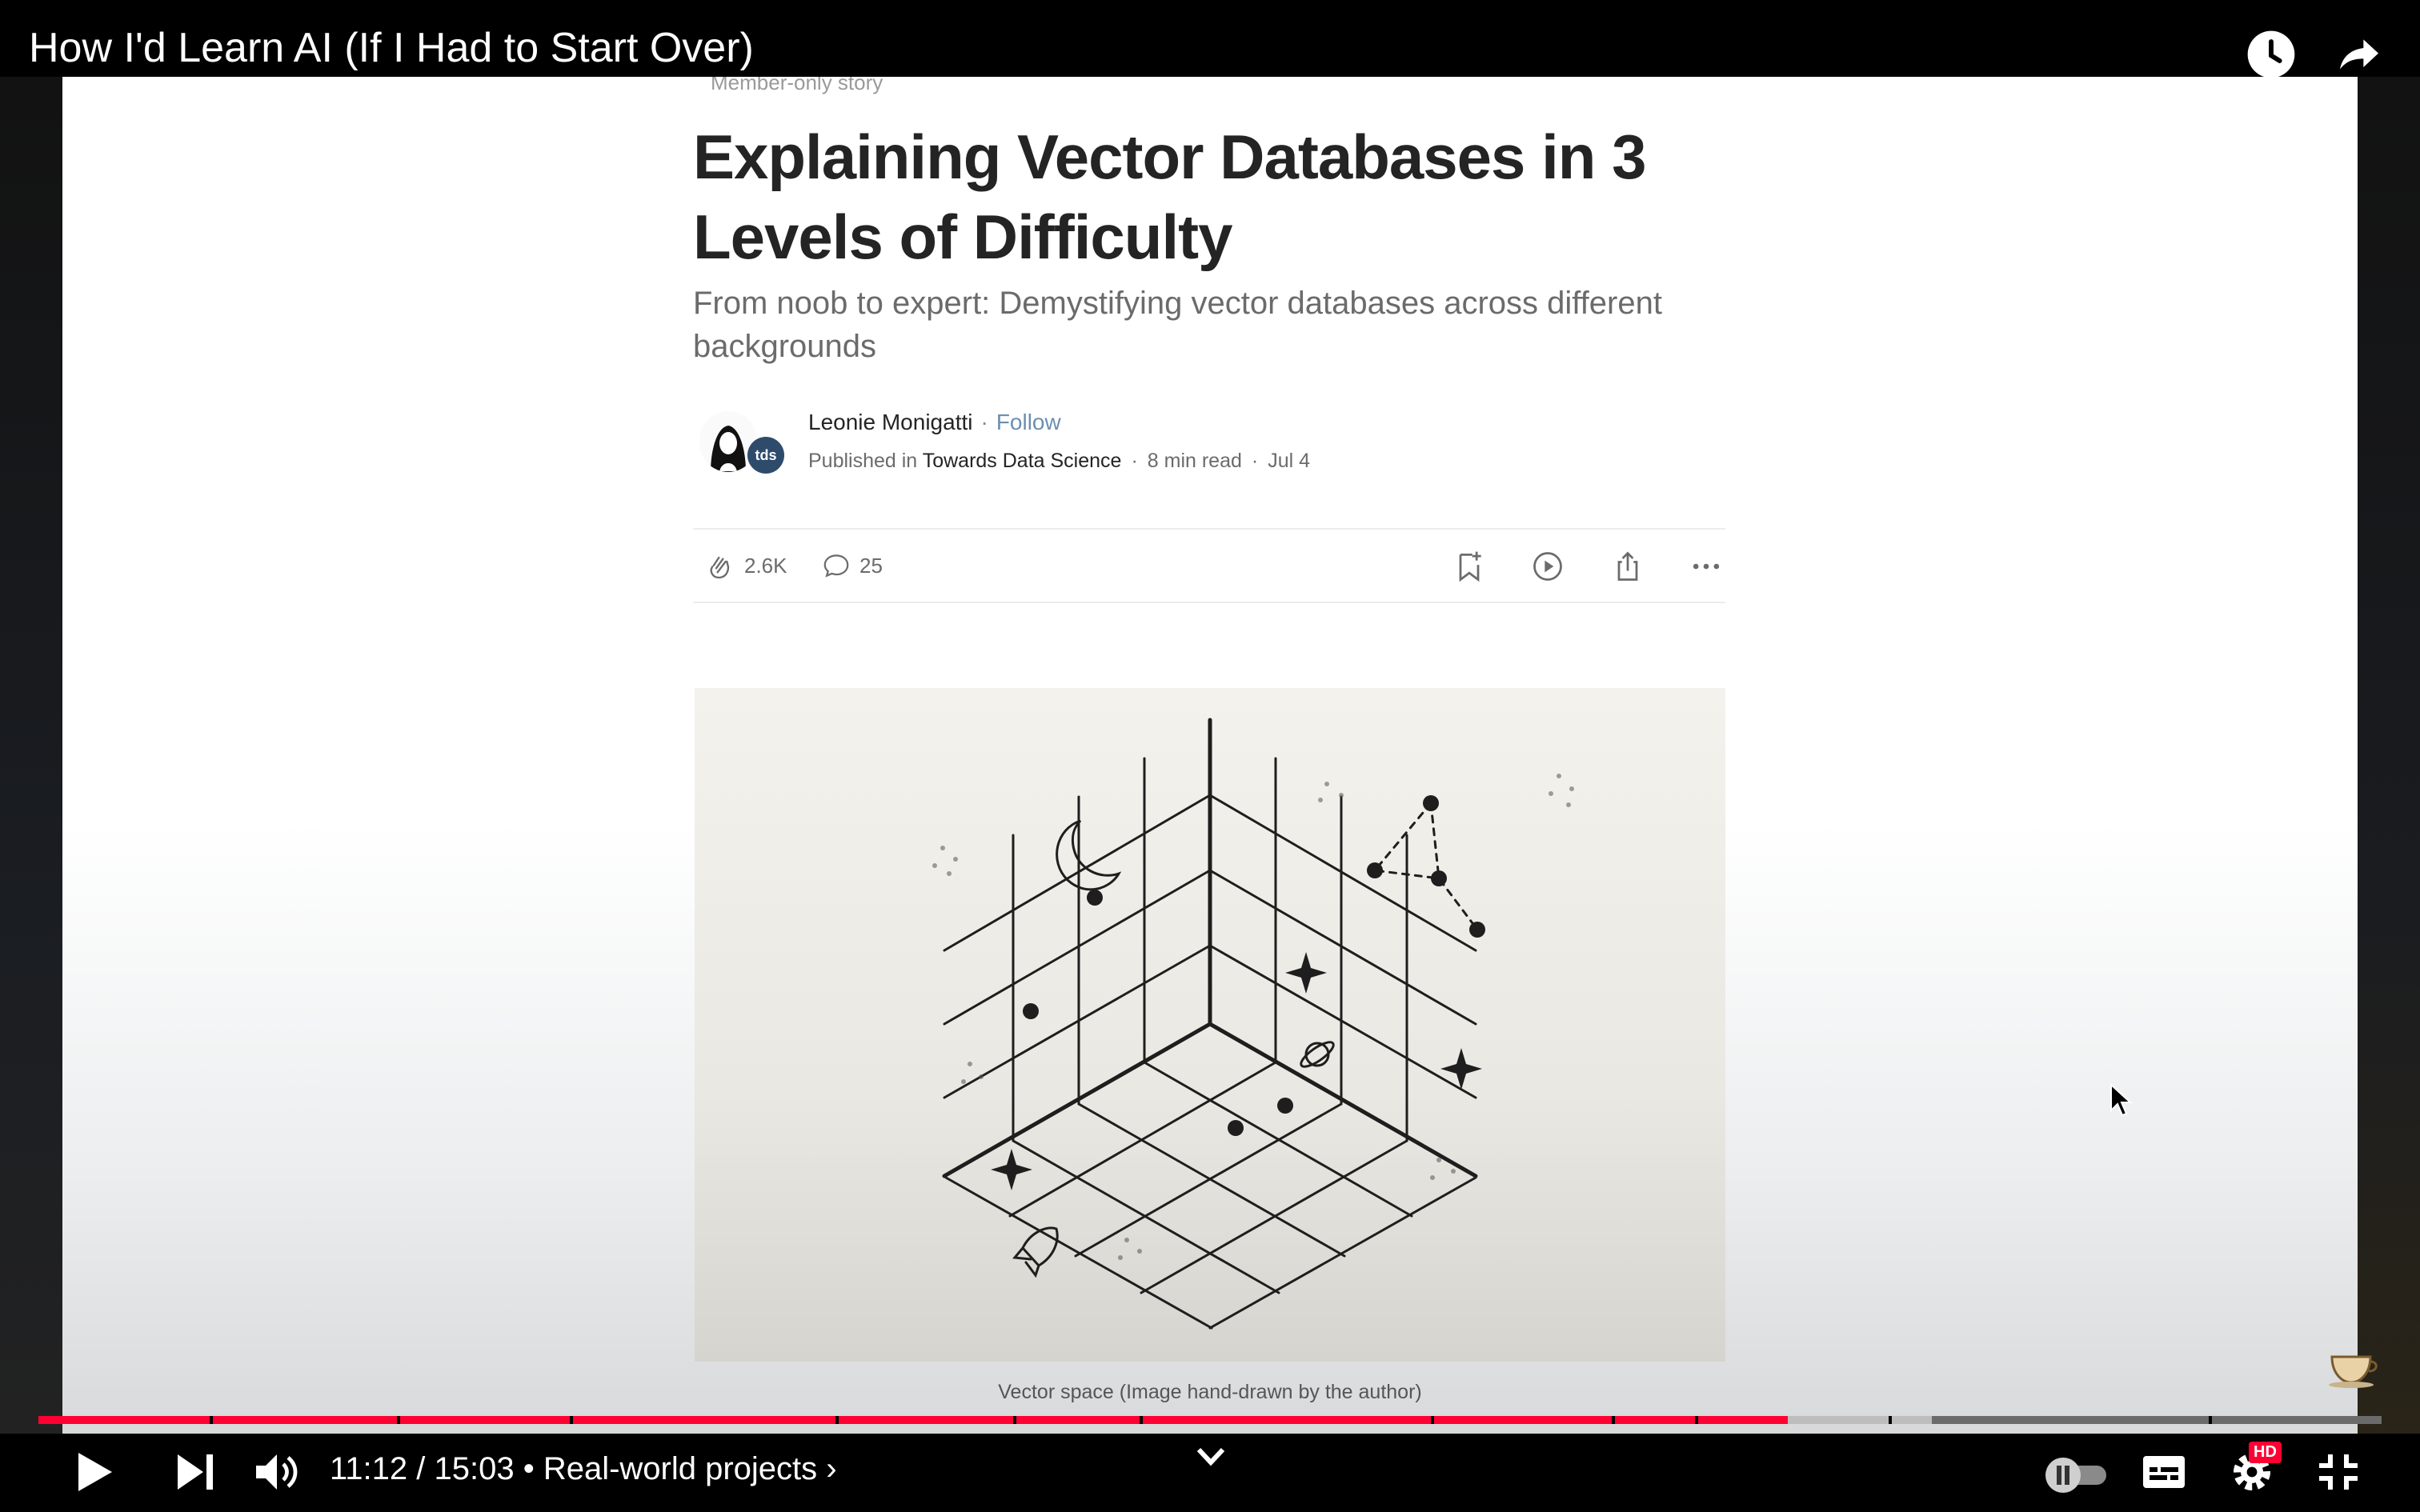  What do you see at coordinates (1211, 1457) in the screenshot?
I see `chevron-down-icon` at bounding box center [1211, 1457].